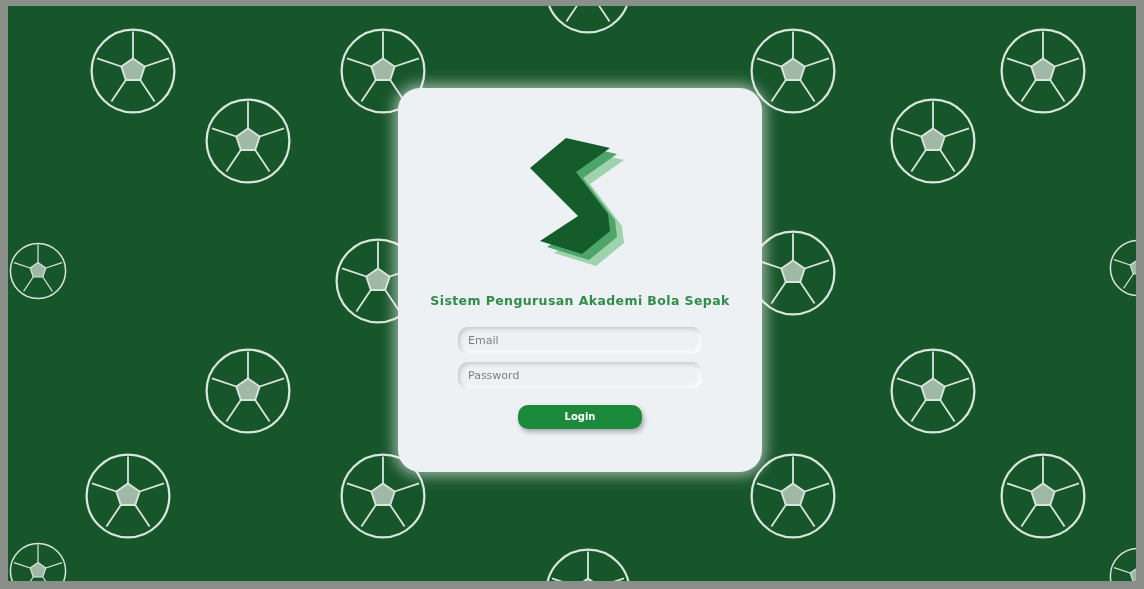 This screenshot has width=1144, height=589. What do you see at coordinates (580, 301) in the screenshot?
I see `app-title: Sistem Pengurusan Akademi Bola Sepak` at bounding box center [580, 301].